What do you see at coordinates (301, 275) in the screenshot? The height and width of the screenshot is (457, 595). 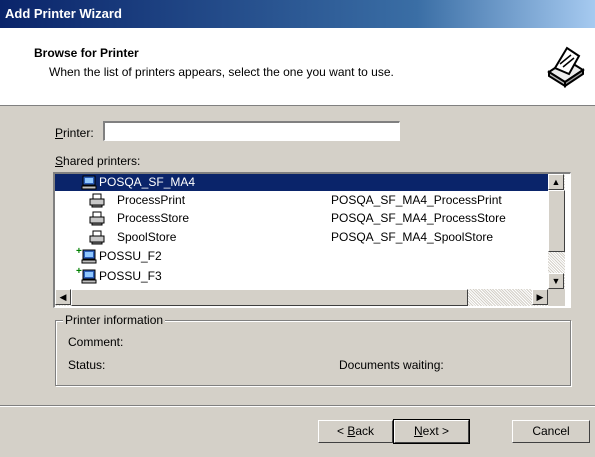 I see `tree-row: + POSSU_F3` at bounding box center [301, 275].